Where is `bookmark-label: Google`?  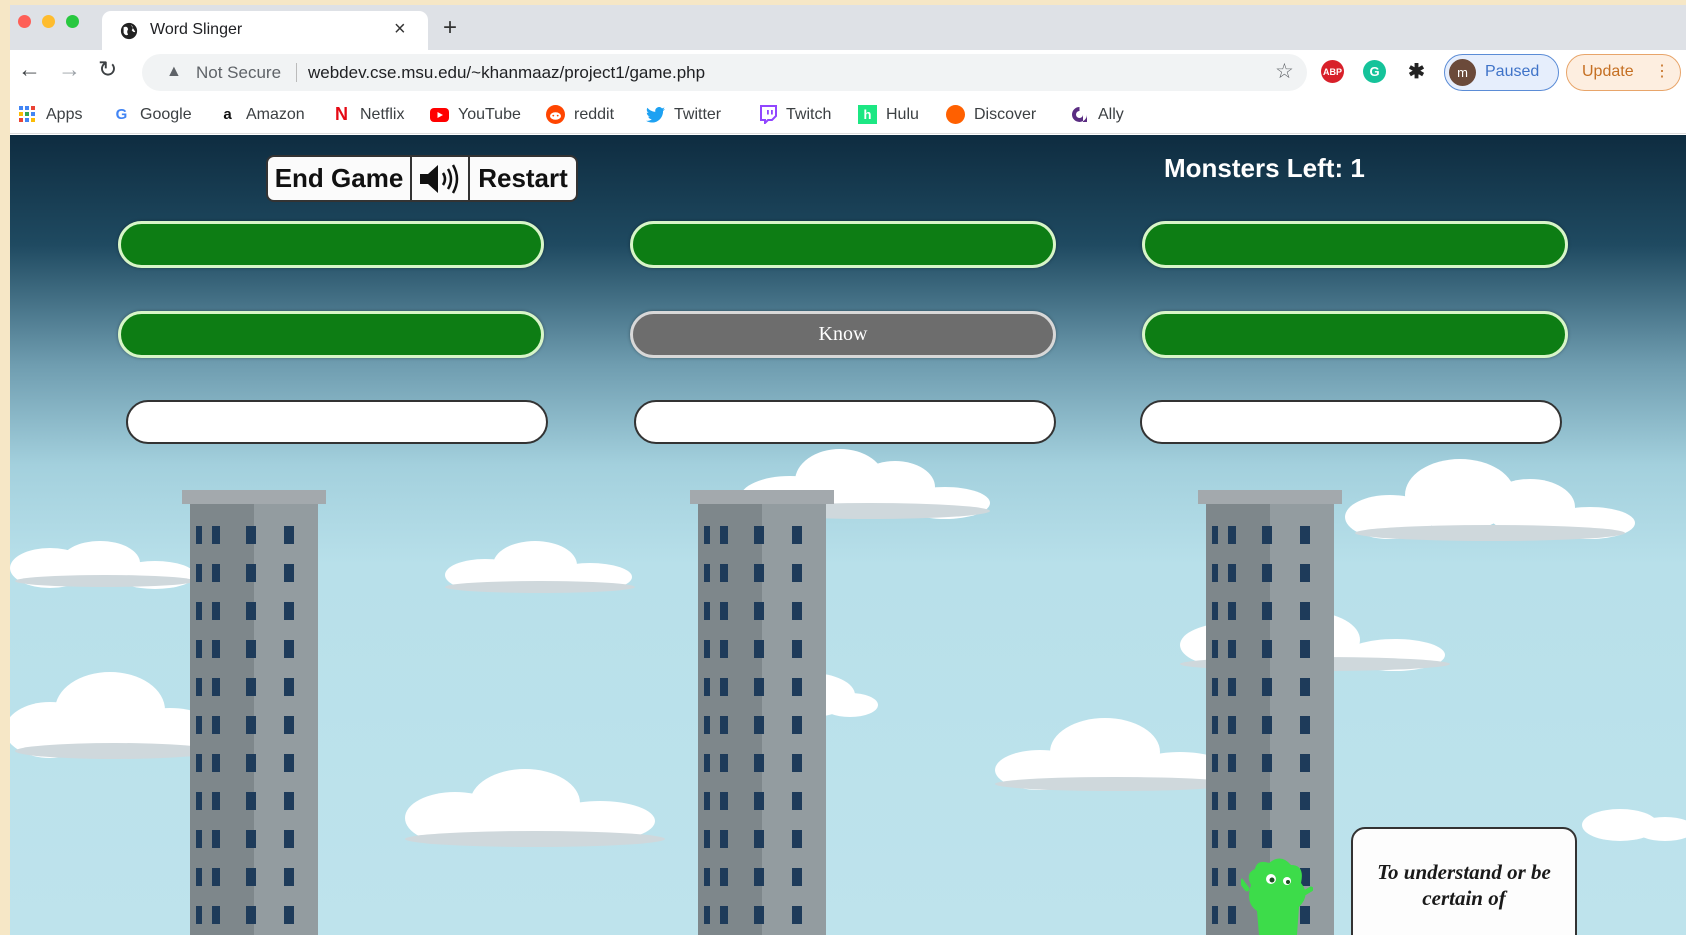 bookmark-label: Google is located at coordinates (166, 114).